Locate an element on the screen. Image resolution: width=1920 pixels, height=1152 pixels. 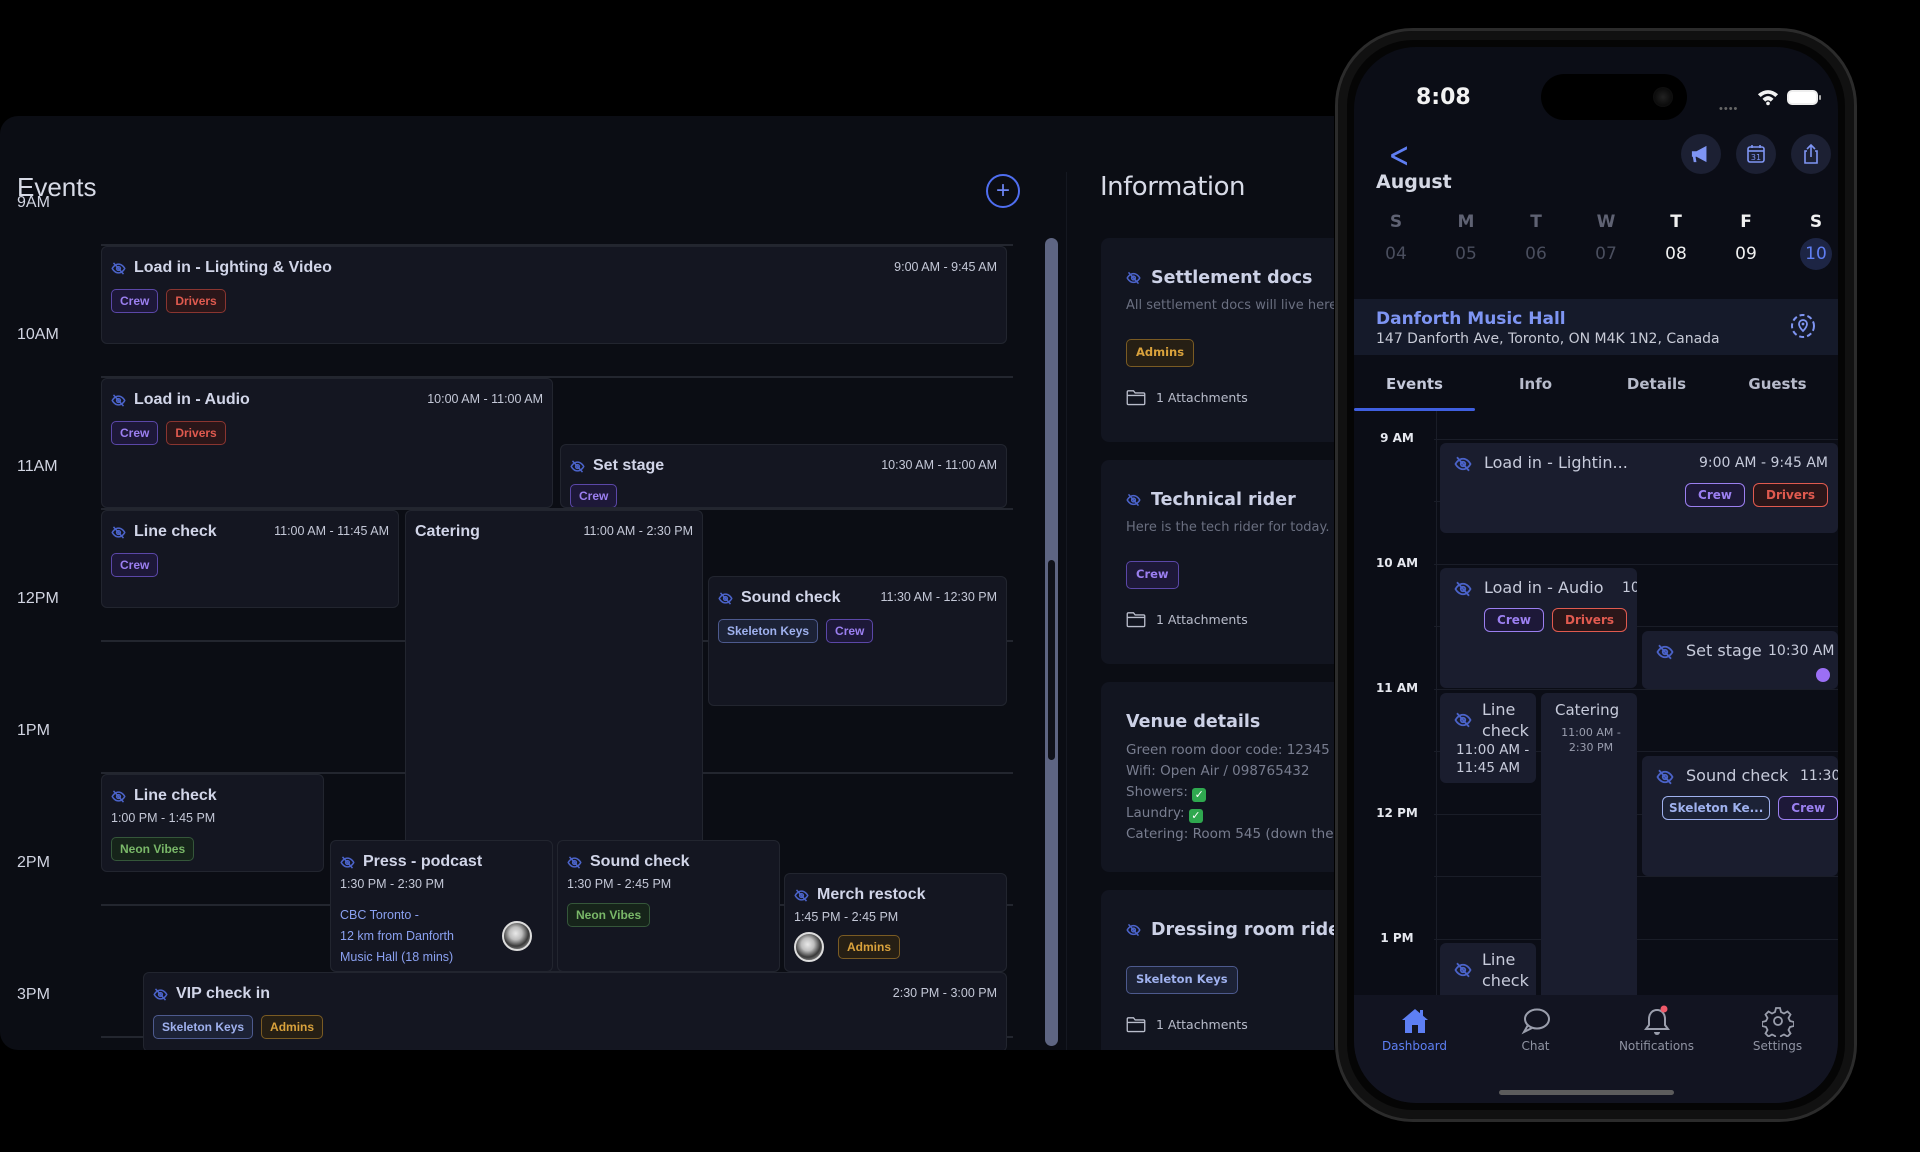
event-time: 1:30 PM - 2:45 PM is located at coordinates (619, 884).